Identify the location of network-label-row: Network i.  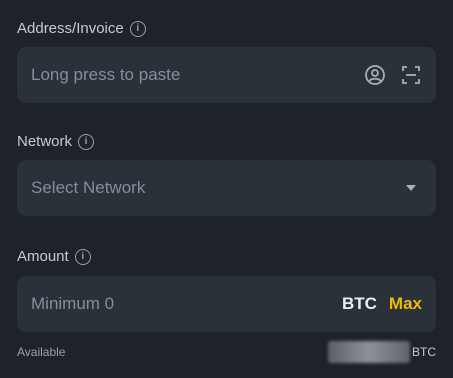
(56, 141).